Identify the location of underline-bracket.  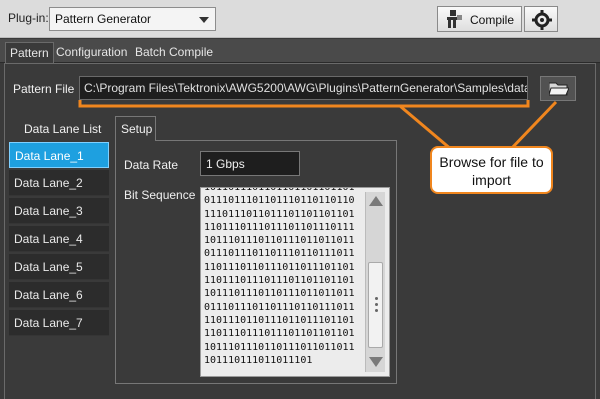
(304, 104).